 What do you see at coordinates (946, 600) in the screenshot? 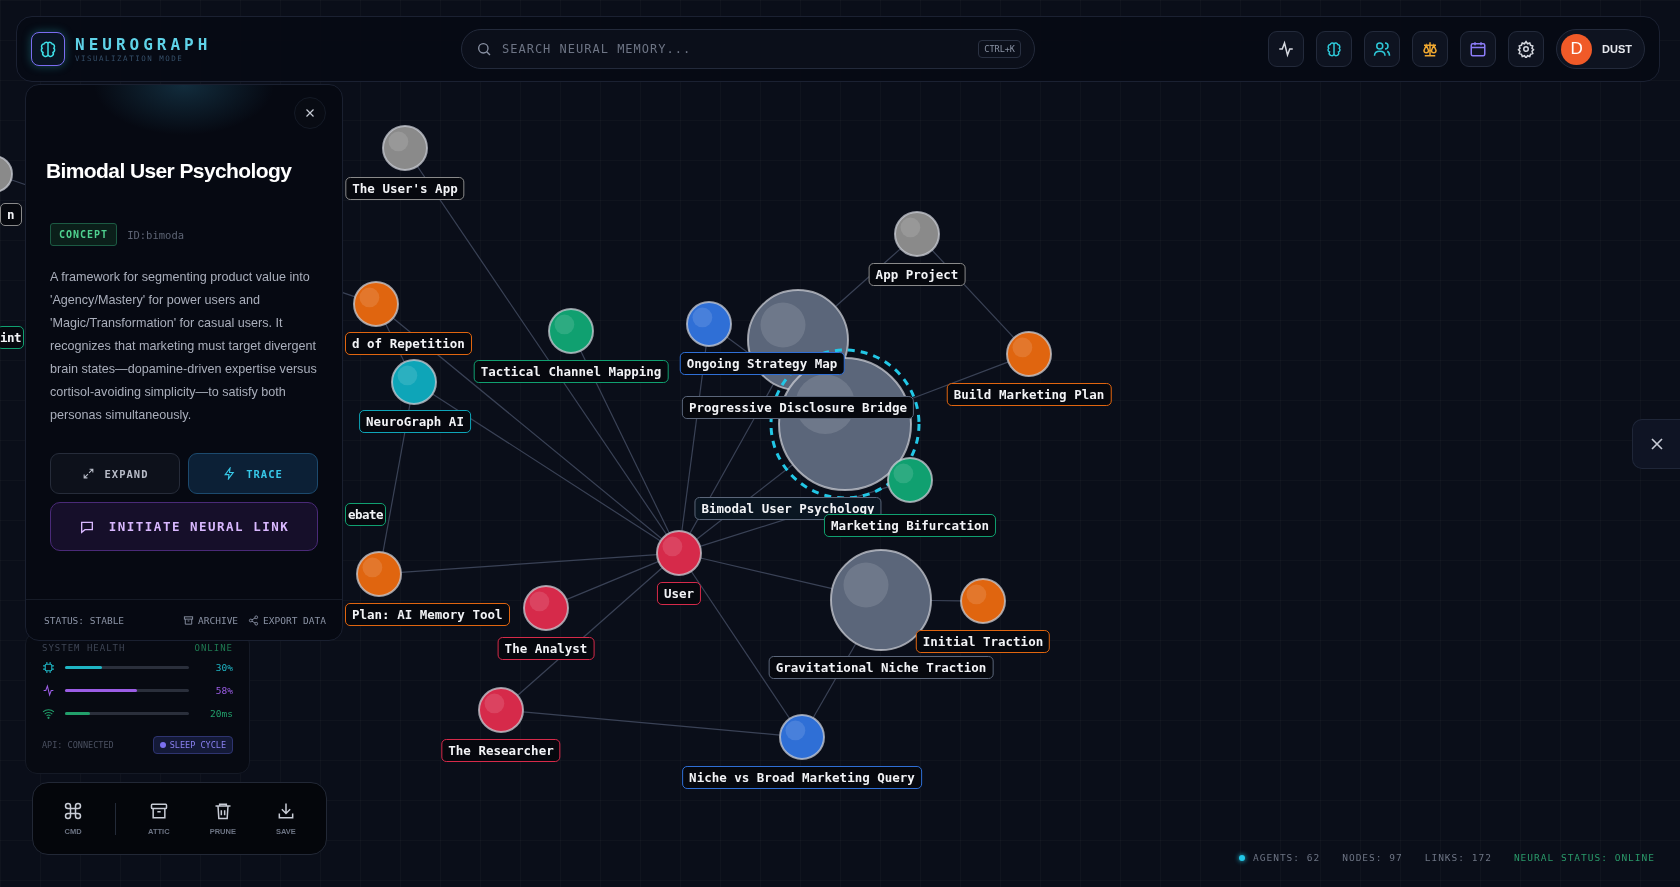
I see `link-line` at bounding box center [946, 600].